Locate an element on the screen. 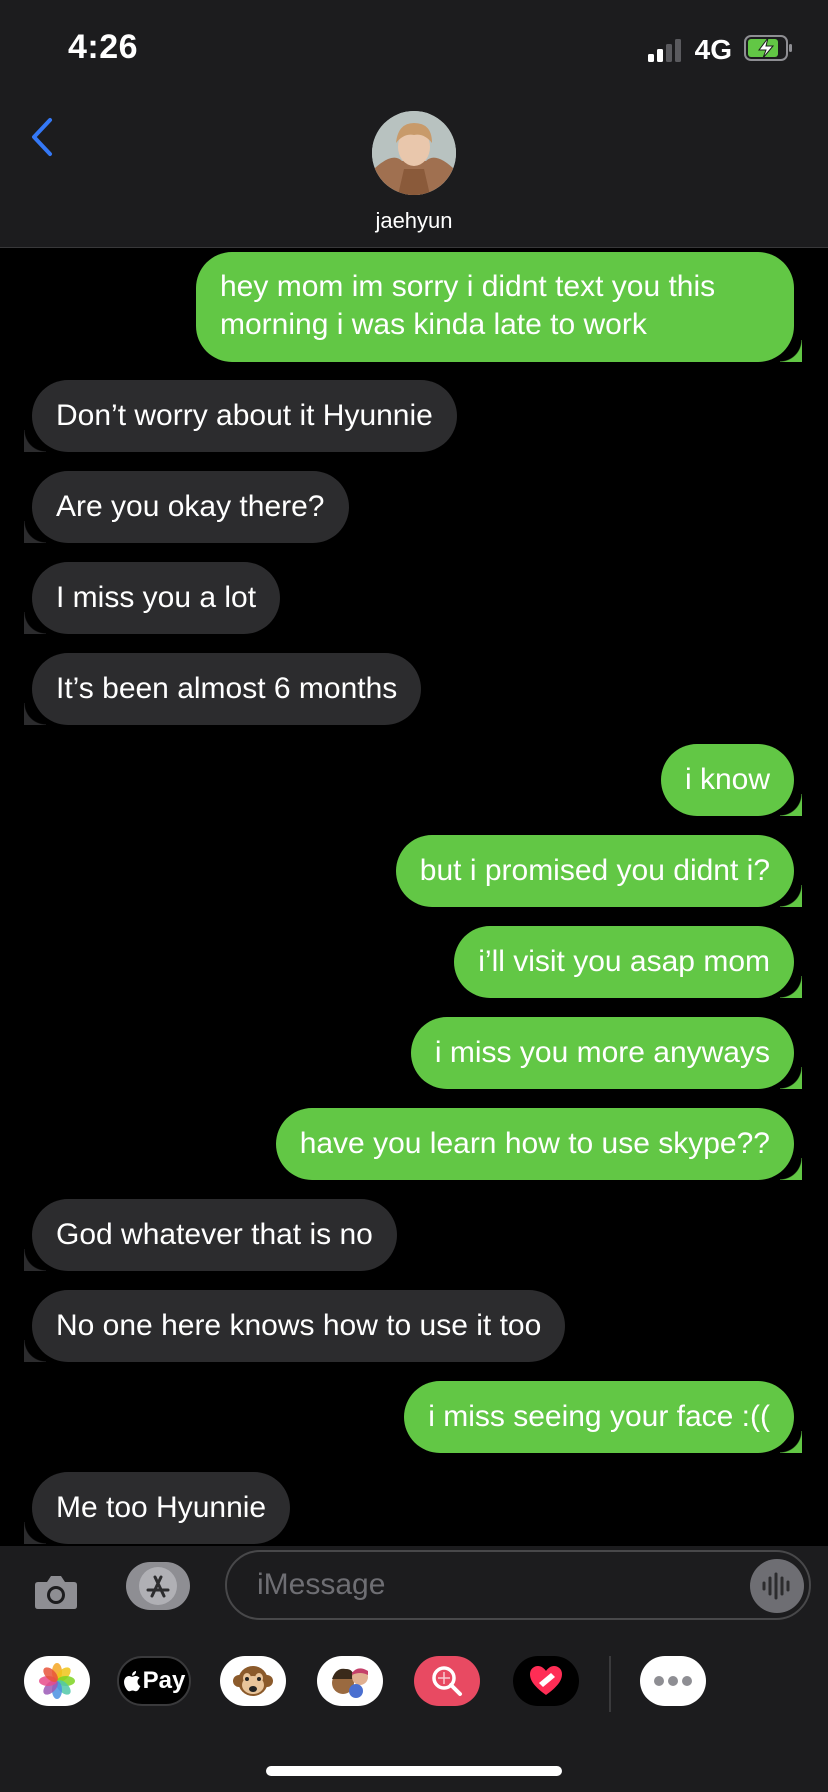 The image size is (828, 1792). app-store-button is located at coordinates (158, 1586).